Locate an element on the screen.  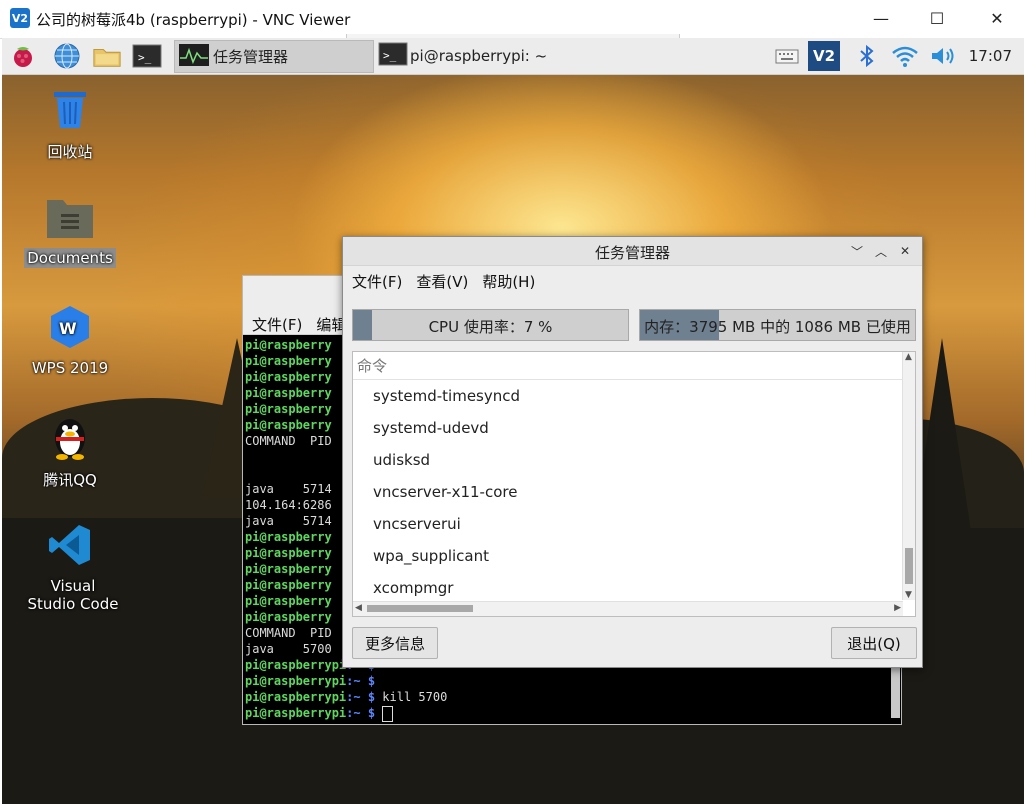
terminal-scrollbar is located at coordinates (895, 693).